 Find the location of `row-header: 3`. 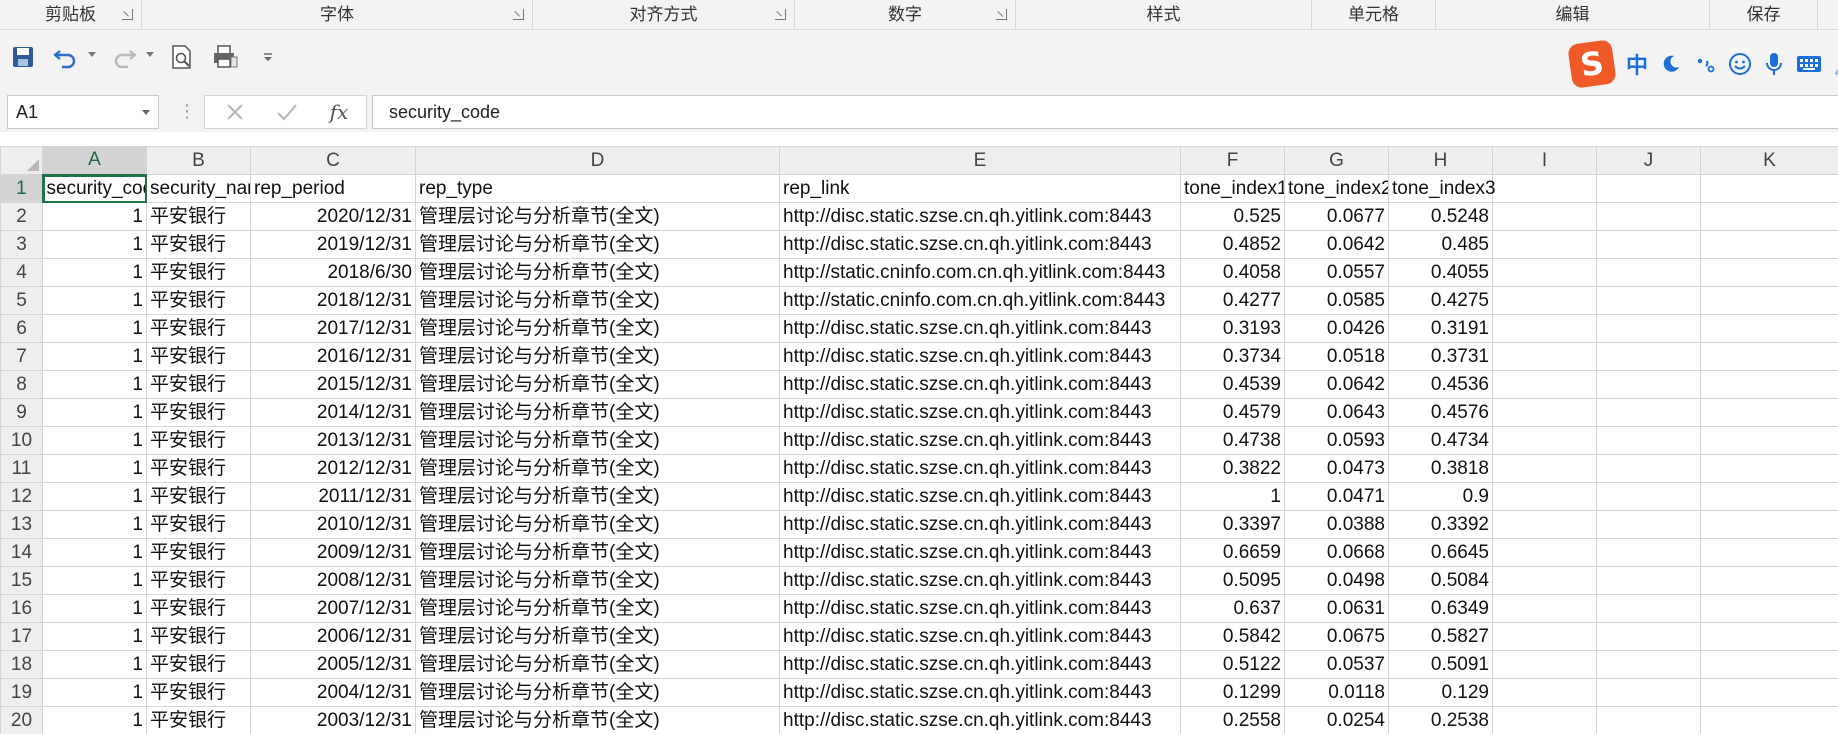

row-header: 3 is located at coordinates (21, 244).